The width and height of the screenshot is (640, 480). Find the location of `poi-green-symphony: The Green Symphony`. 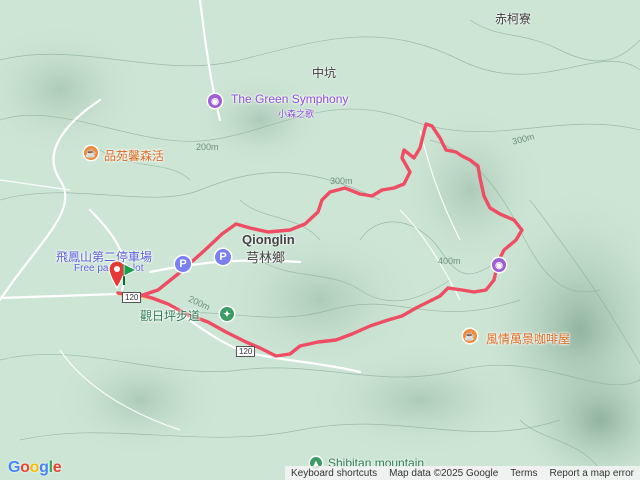

poi-green-symphony: The Green Symphony is located at coordinates (289, 99).